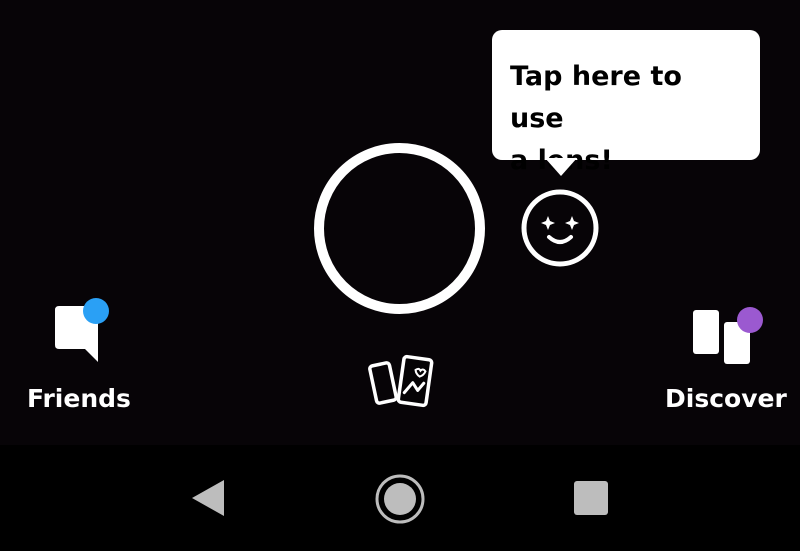  Describe the element at coordinates (726, 398) in the screenshot. I see `discover-label: Discover` at that location.